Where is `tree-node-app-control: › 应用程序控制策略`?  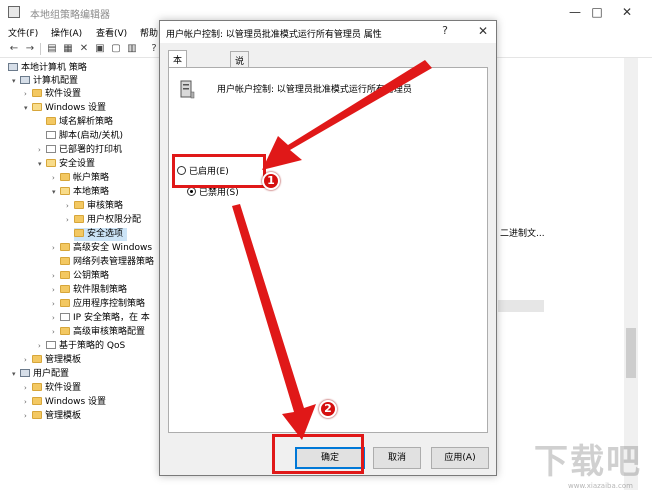 tree-node-app-control: › 应用程序控制策略 is located at coordinates (98, 304).